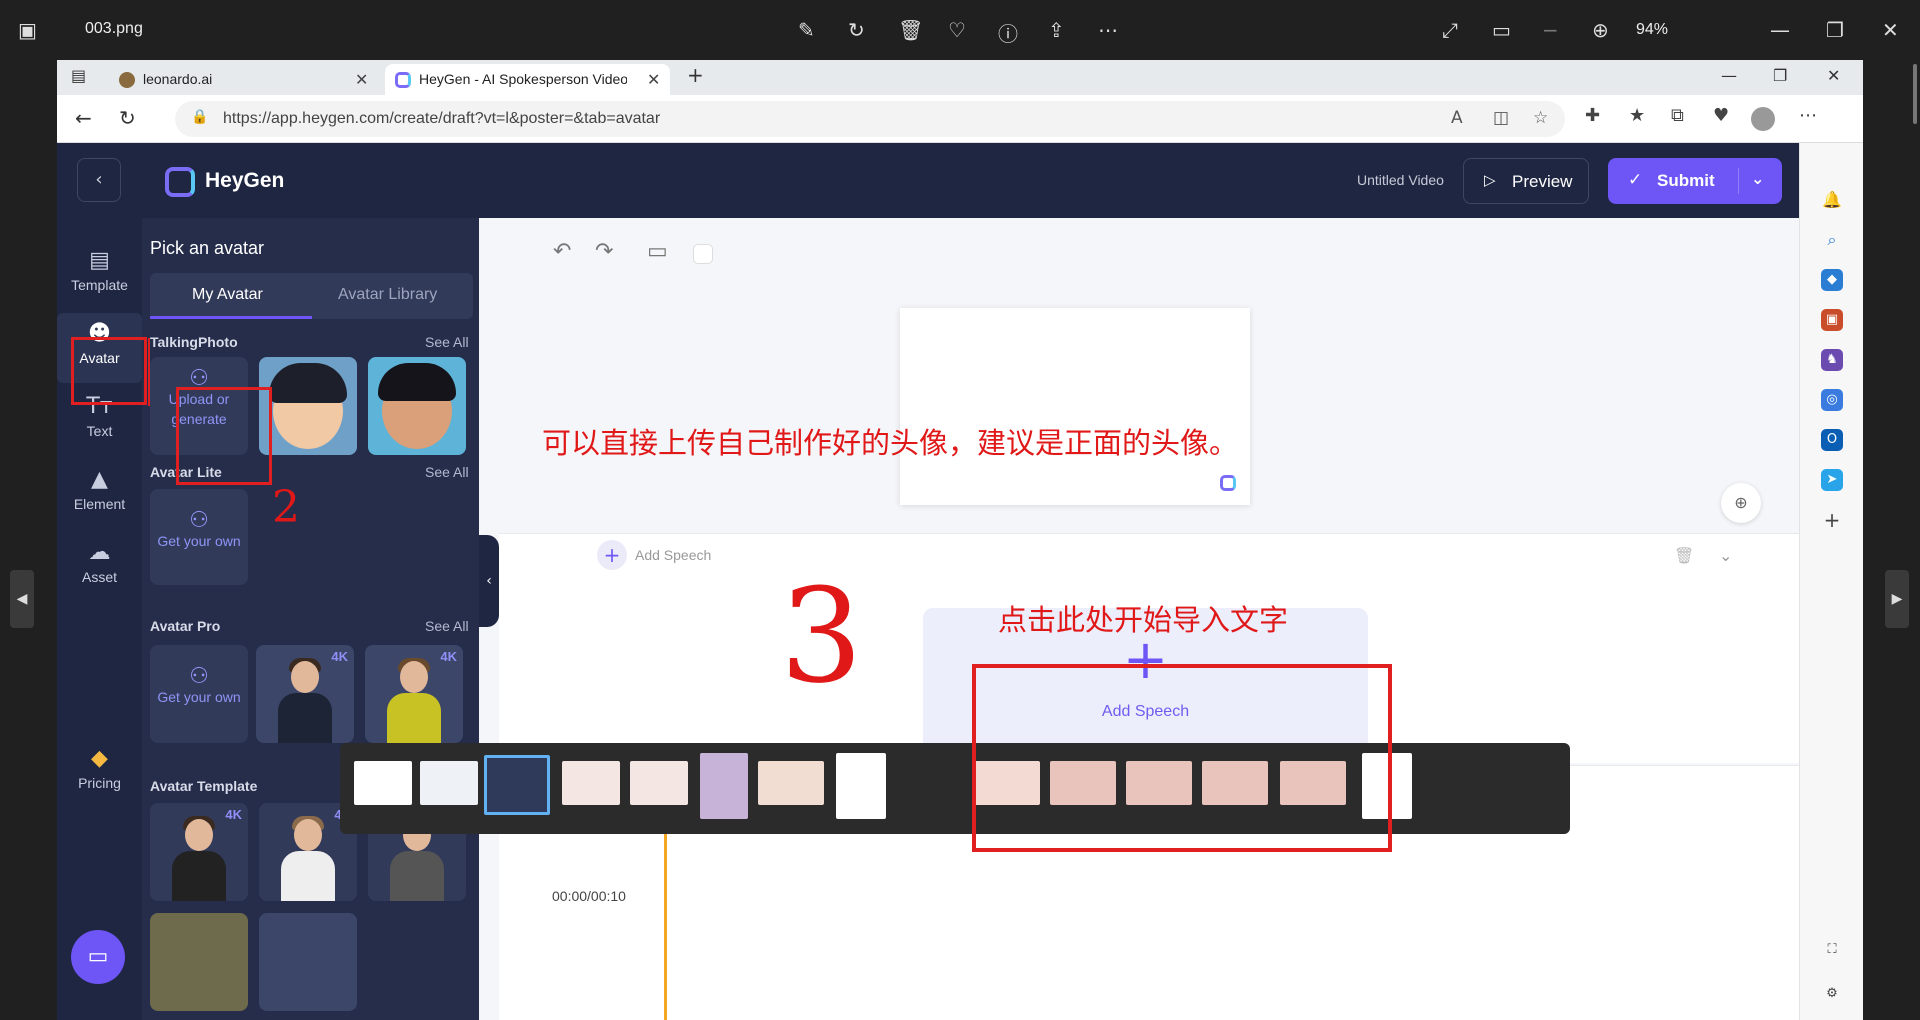  What do you see at coordinates (1763, 119) in the screenshot?
I see `profile-avatar-icon` at bounding box center [1763, 119].